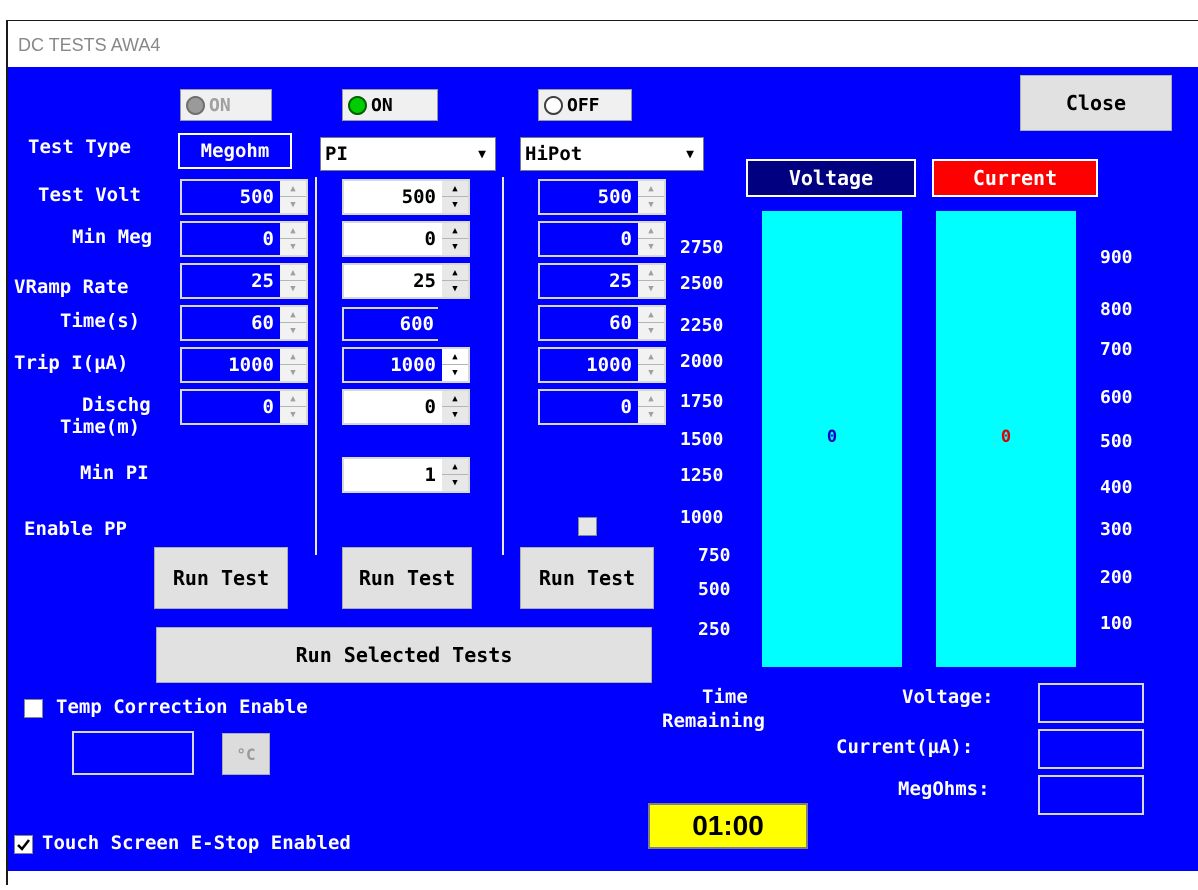  I want to click on voltage-scale-tick: 250, so click(714, 629).